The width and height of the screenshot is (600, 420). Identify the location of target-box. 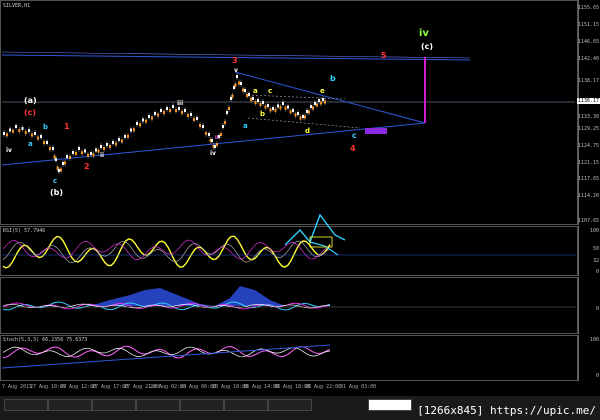
(376, 131).